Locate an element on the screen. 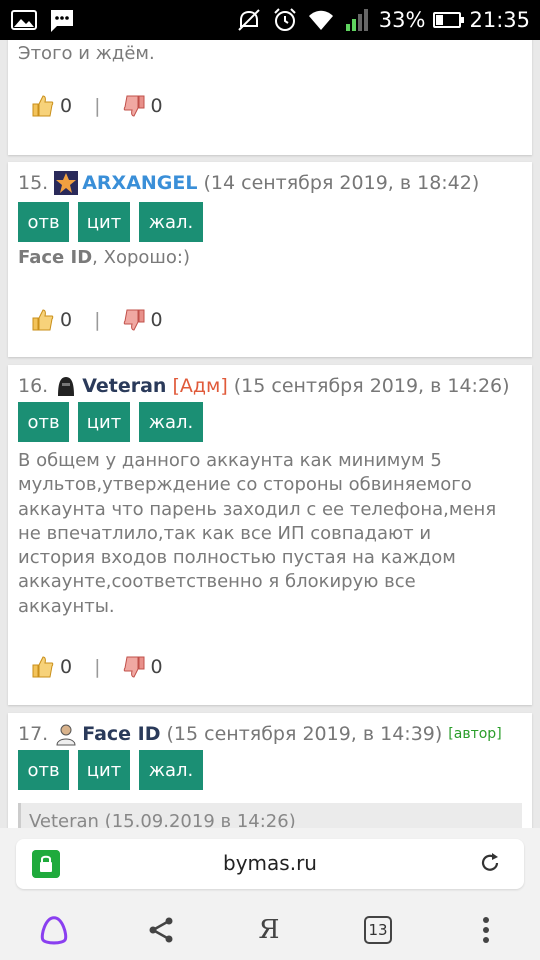 The image size is (540, 960). comment-number: 15. is located at coordinates (33, 183).